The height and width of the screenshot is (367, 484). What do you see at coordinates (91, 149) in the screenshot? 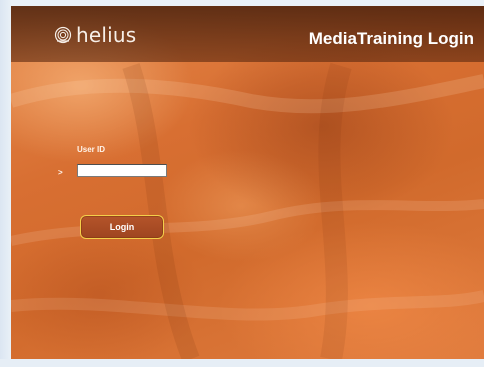
I see `user-id-label: User ID` at bounding box center [91, 149].